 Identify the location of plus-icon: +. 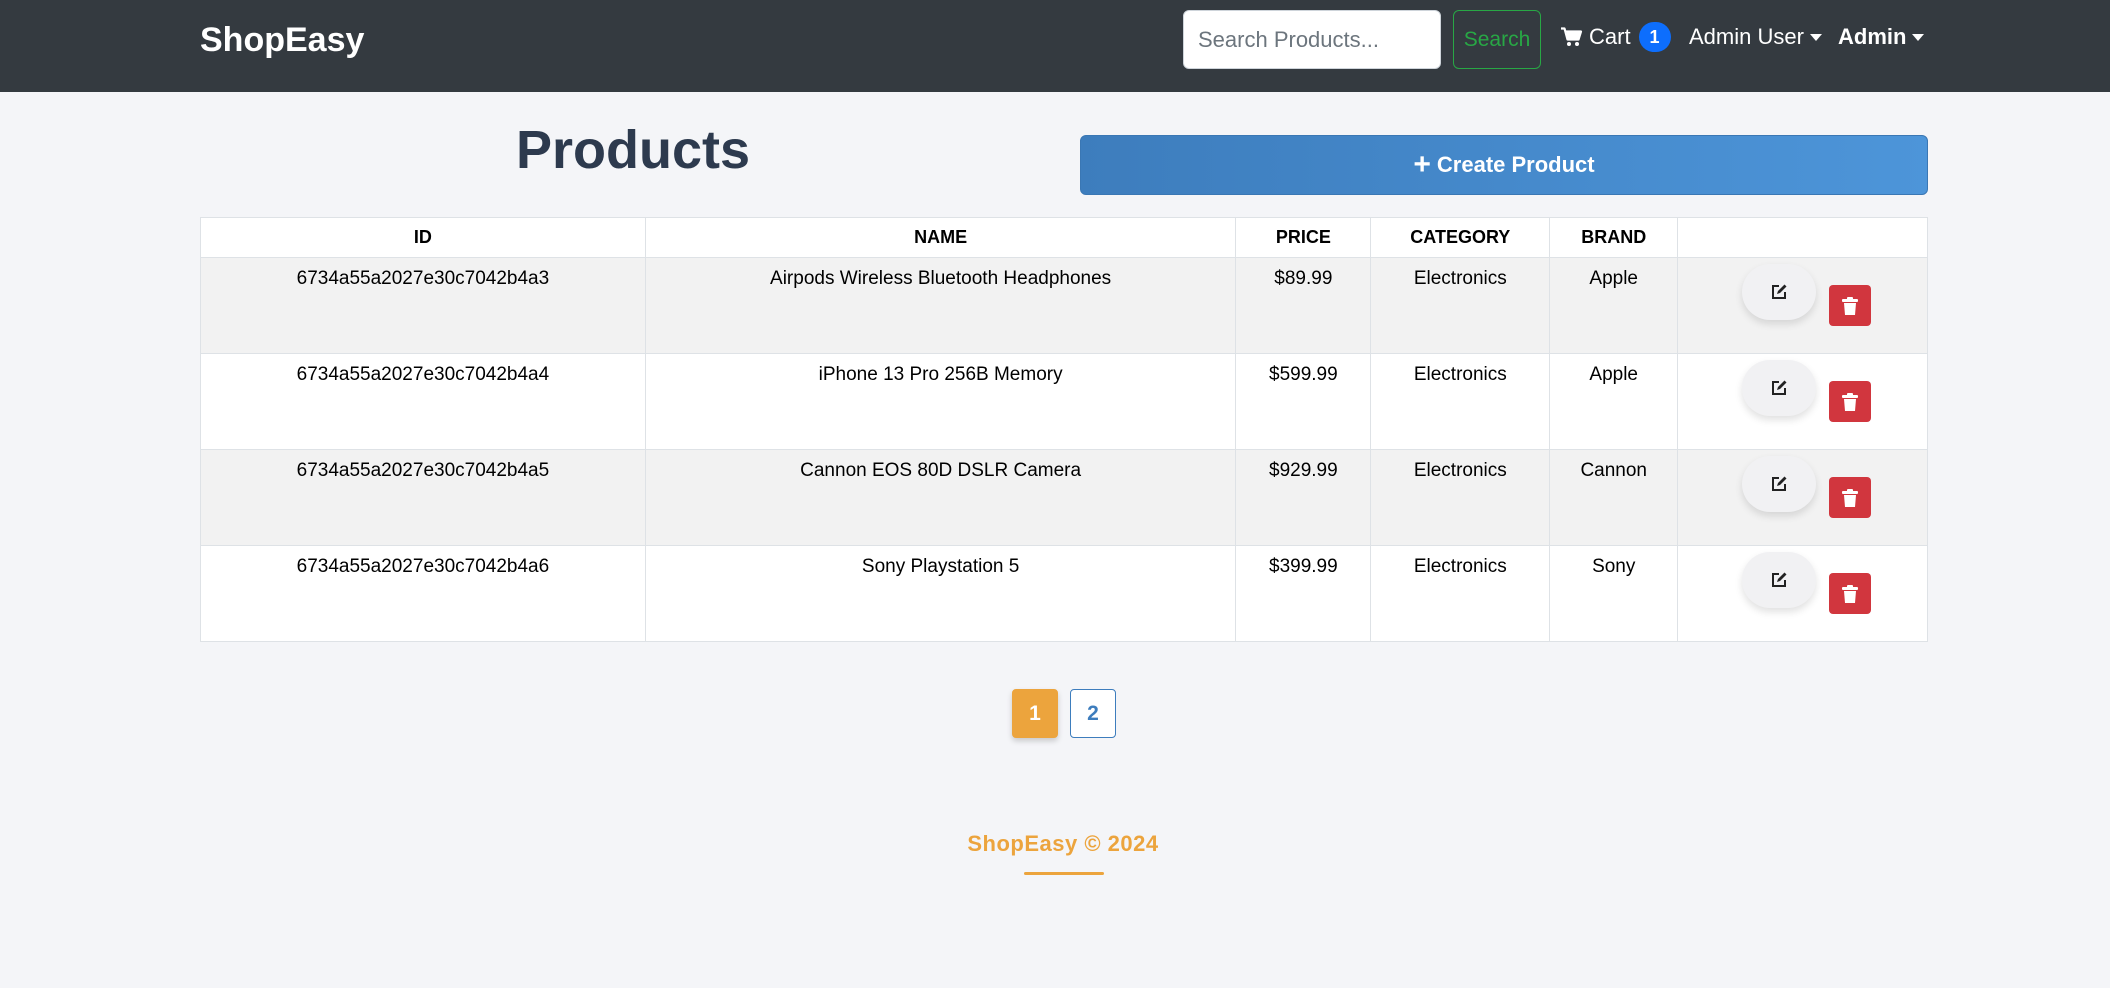
(1422, 164).